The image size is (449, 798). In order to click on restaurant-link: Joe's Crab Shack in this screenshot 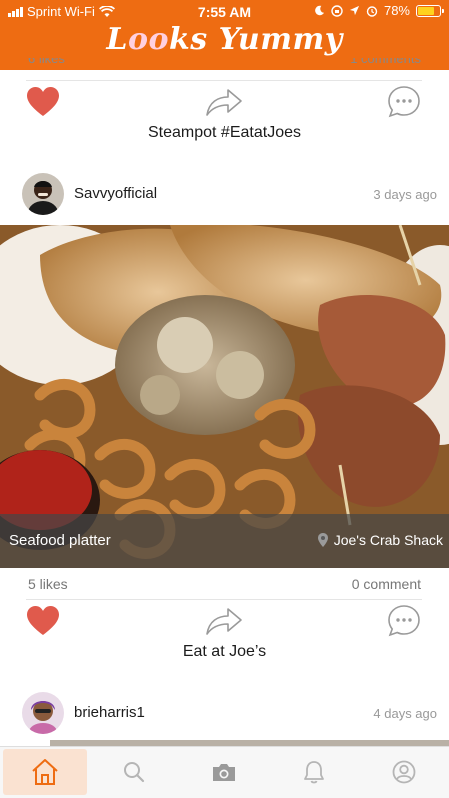, I will do `click(380, 540)`.